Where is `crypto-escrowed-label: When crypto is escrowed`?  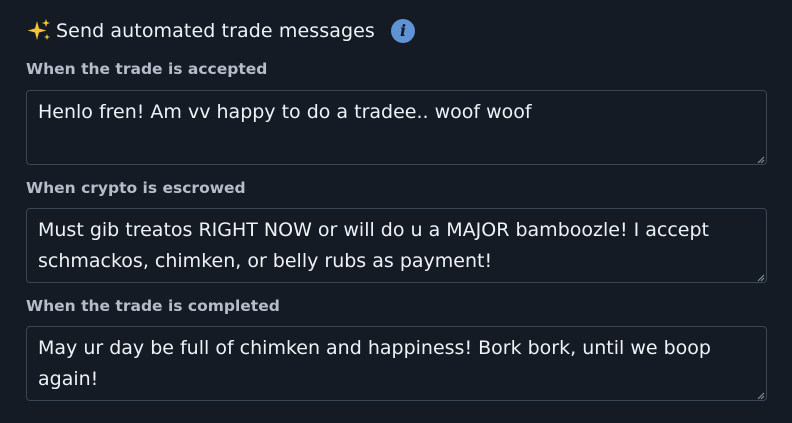 crypto-escrowed-label: When crypto is escrowed is located at coordinates (136, 188).